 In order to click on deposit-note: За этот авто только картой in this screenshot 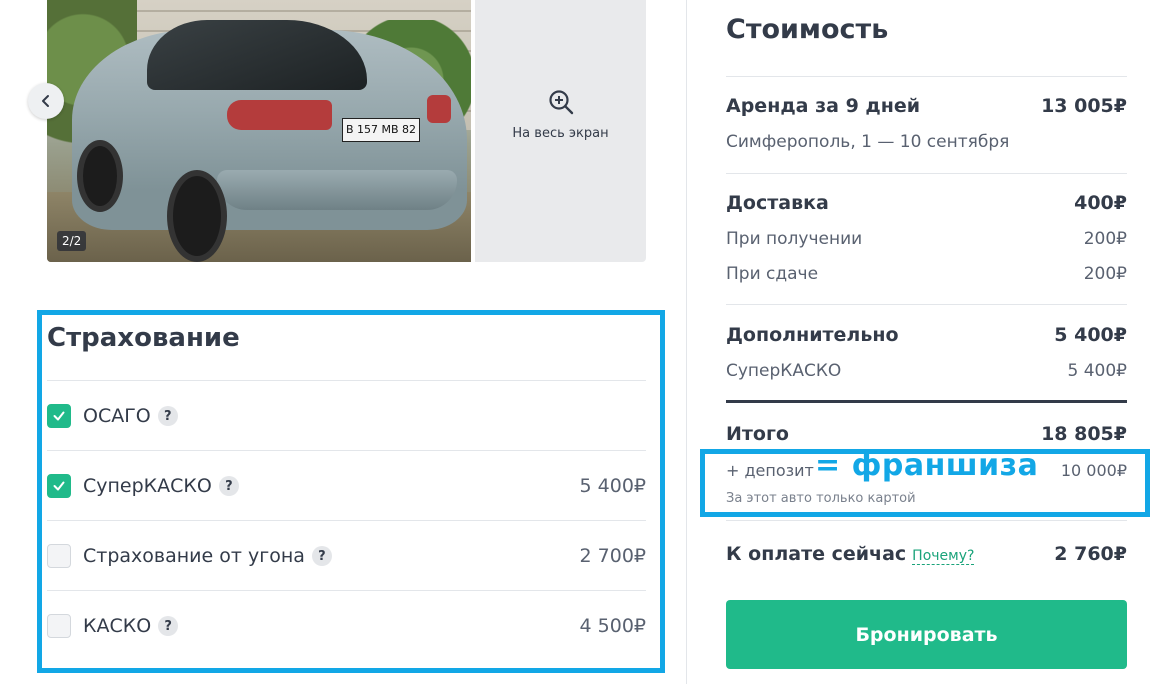, I will do `click(821, 498)`.